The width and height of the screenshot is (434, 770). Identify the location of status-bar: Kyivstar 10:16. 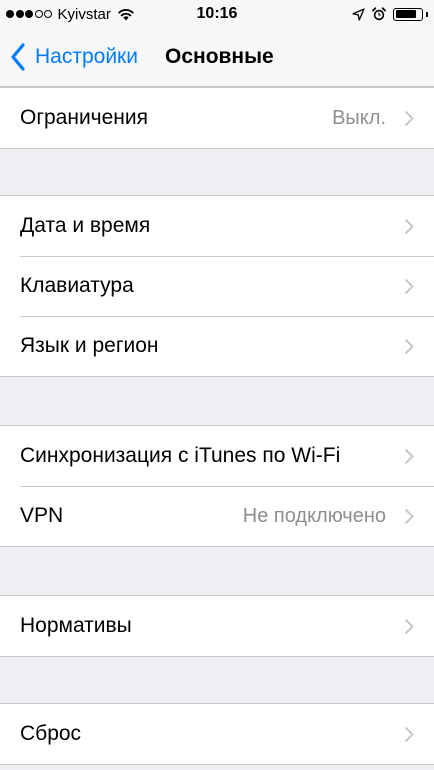
(217, 14).